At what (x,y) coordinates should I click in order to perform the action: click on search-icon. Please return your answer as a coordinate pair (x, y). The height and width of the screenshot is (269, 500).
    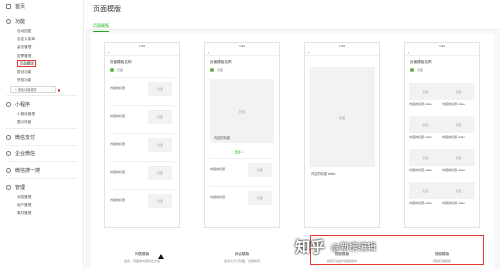
    Looking at the image, I should click on (8, 171).